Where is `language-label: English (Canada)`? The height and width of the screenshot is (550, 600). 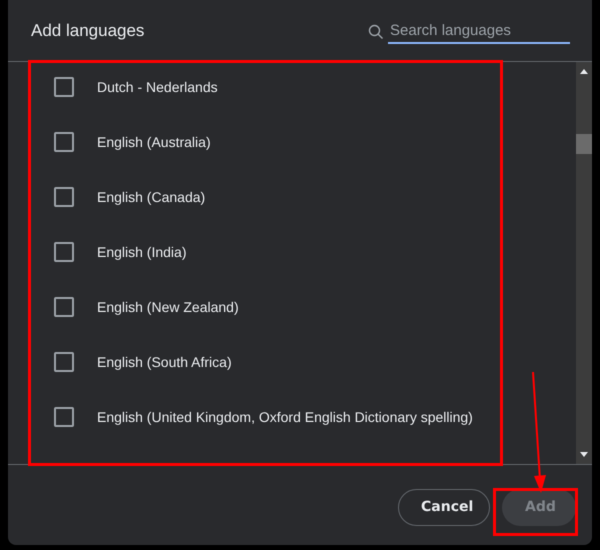
language-label: English (Canada) is located at coordinates (151, 196).